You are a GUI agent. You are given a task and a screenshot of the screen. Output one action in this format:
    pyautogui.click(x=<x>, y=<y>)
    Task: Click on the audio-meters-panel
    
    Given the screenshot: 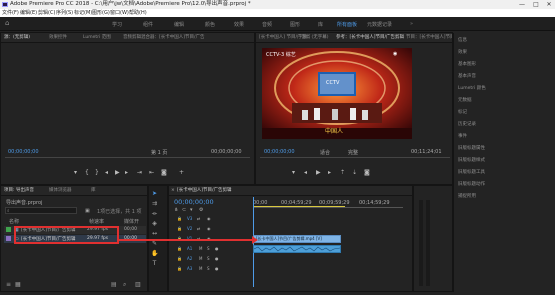 What is the action you would take?
    pyautogui.click(x=433, y=238)
    